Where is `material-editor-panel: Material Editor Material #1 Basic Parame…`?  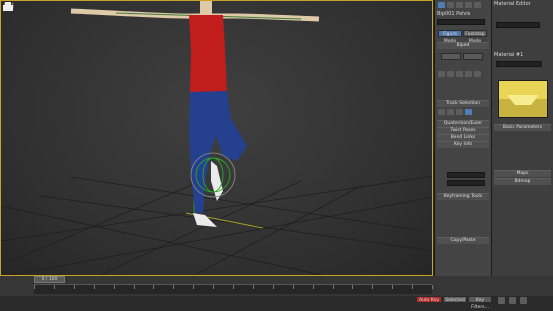
material-editor-panel: Material Editor Material #1 Basic Parame… is located at coordinates (522, 138).